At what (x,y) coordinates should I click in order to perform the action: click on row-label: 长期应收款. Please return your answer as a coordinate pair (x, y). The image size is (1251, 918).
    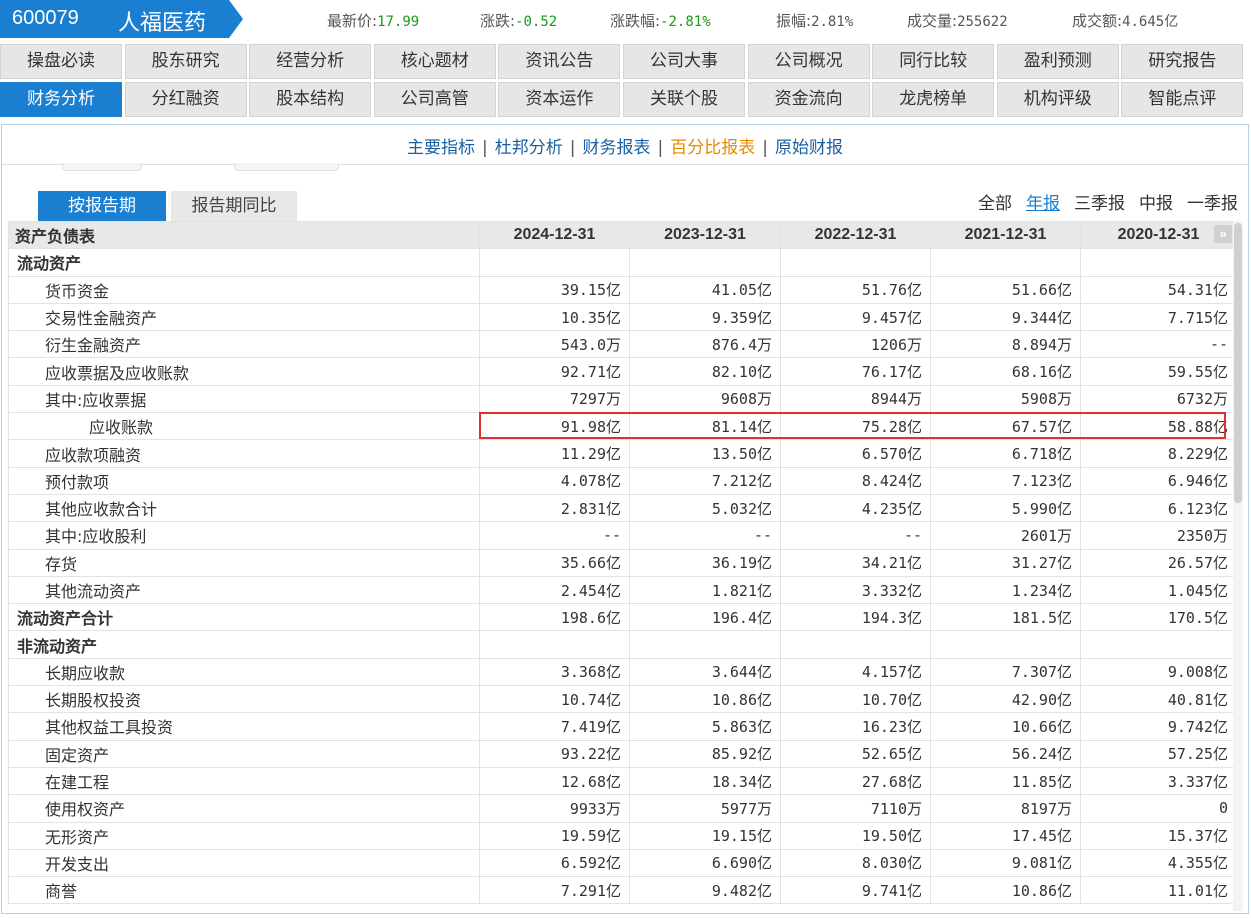
    Looking at the image, I should click on (244, 672).